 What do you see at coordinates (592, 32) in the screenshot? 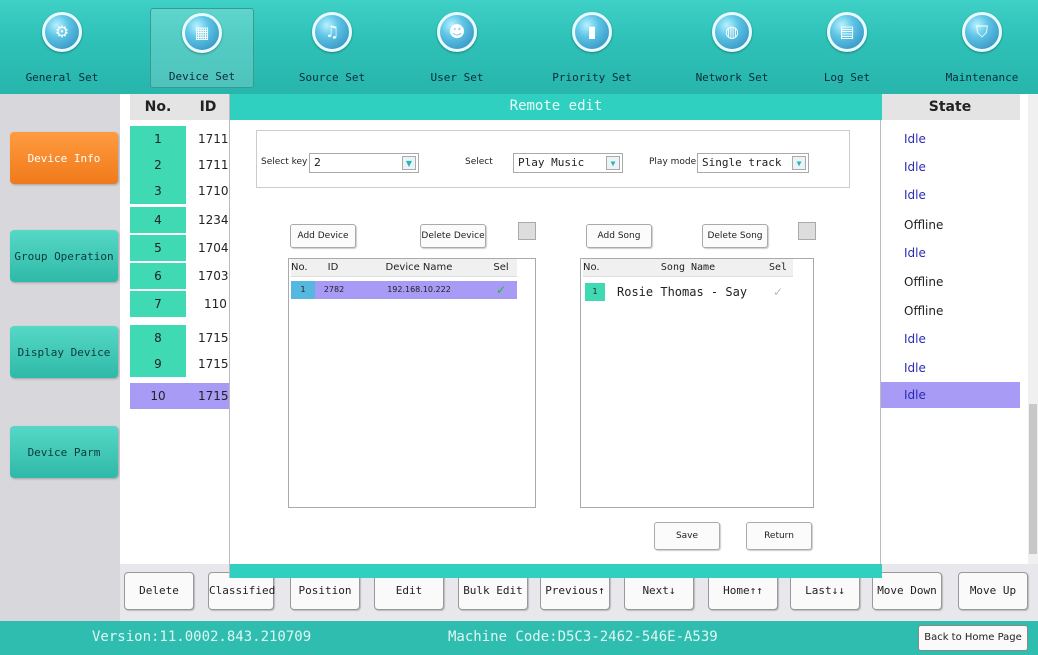
I see `bar-chart-icon: ▮` at bounding box center [592, 32].